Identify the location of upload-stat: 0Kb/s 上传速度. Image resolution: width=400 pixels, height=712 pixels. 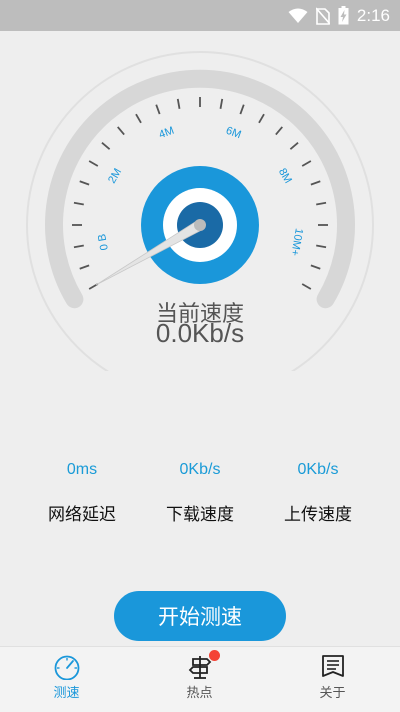
(318, 491).